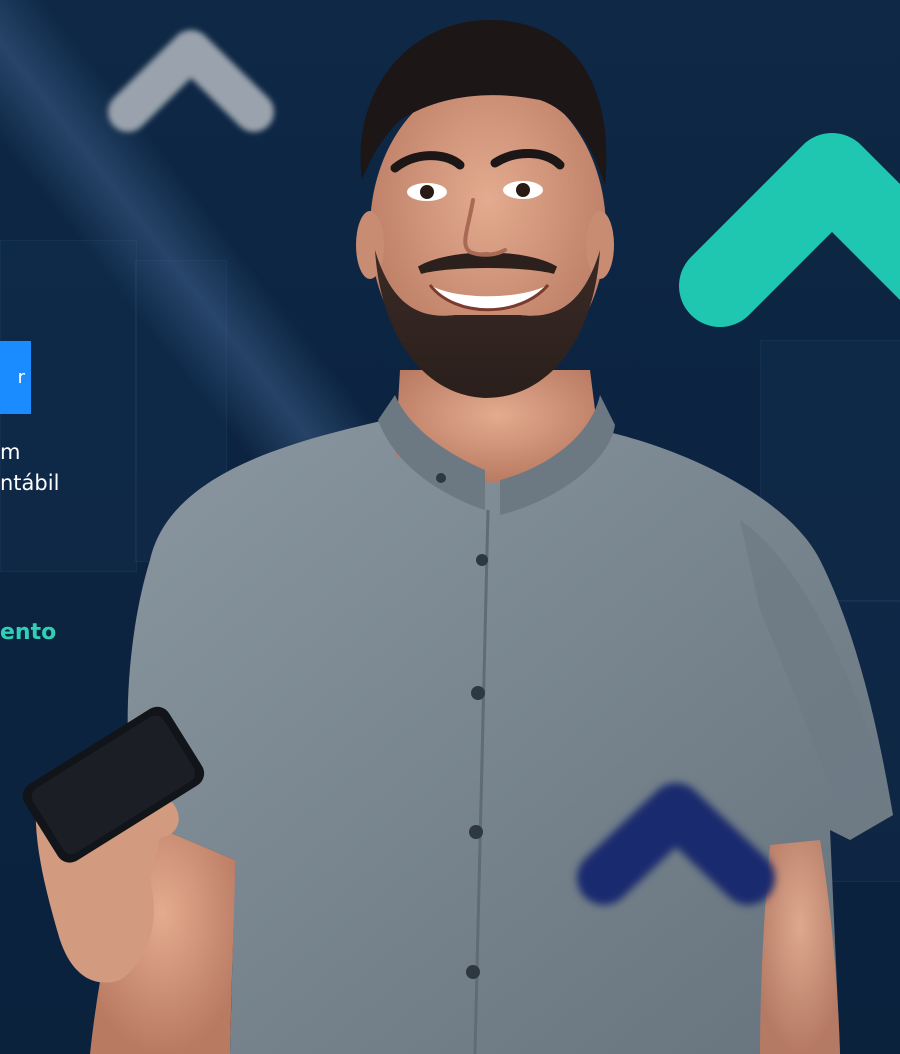 The width and height of the screenshot is (900, 1054). What do you see at coordinates (676, 844) in the screenshot?
I see `chevron-up-icon` at bounding box center [676, 844].